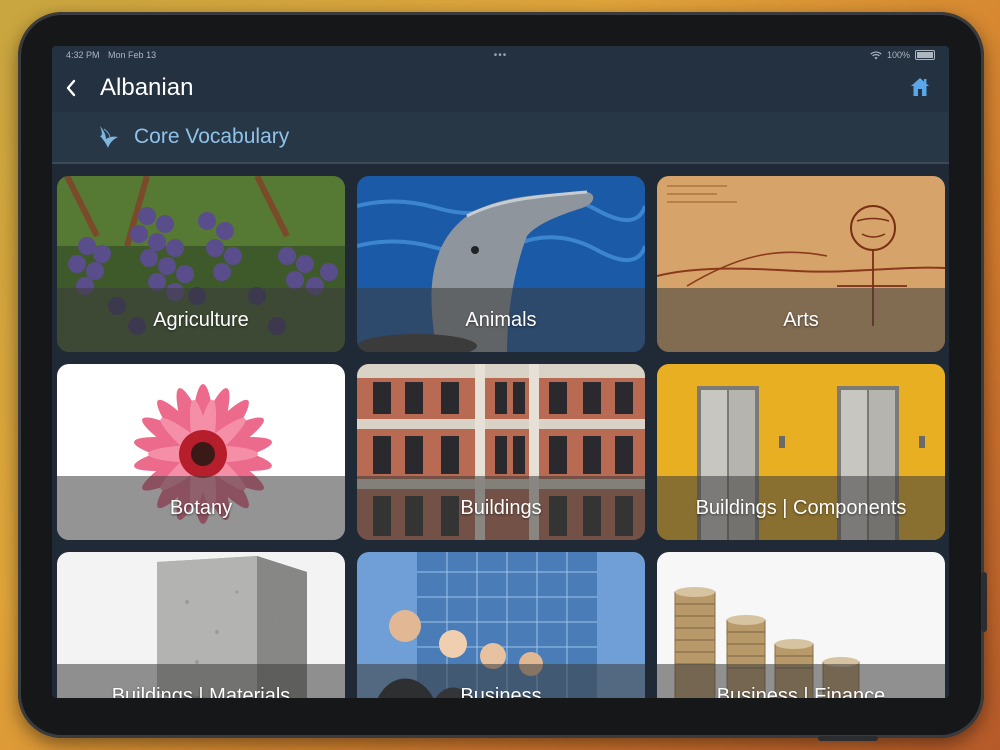  Describe the element at coordinates (501, 691) in the screenshot. I see `tile-label: Business` at that location.